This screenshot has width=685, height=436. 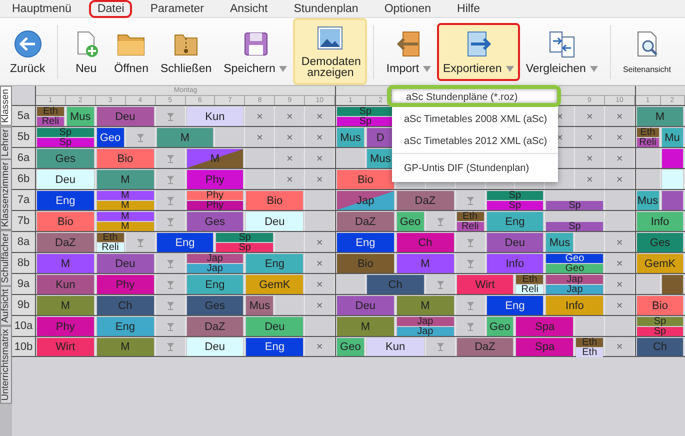 What do you see at coordinates (23, 221) in the screenshot?
I see `class-label: 7b` at bounding box center [23, 221].